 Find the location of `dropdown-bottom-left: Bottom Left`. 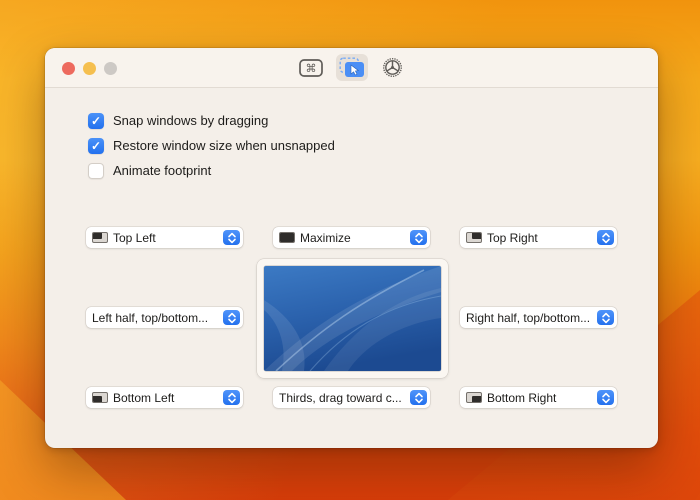

dropdown-bottom-left: Bottom Left is located at coordinates (164, 397).